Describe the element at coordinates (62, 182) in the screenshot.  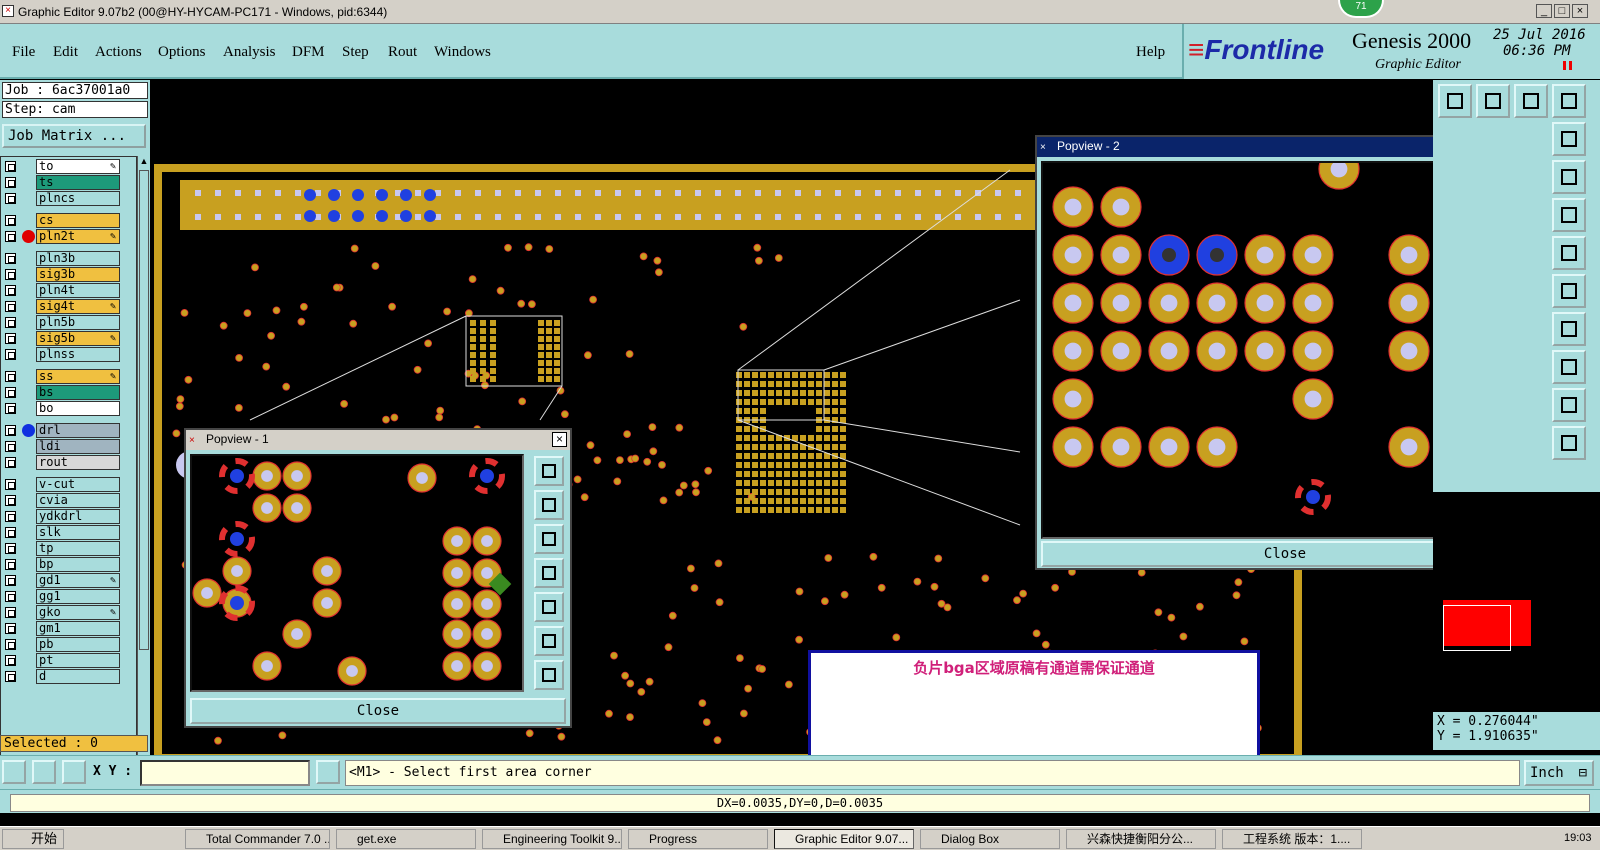
I see `layer-row: ts` at that location.